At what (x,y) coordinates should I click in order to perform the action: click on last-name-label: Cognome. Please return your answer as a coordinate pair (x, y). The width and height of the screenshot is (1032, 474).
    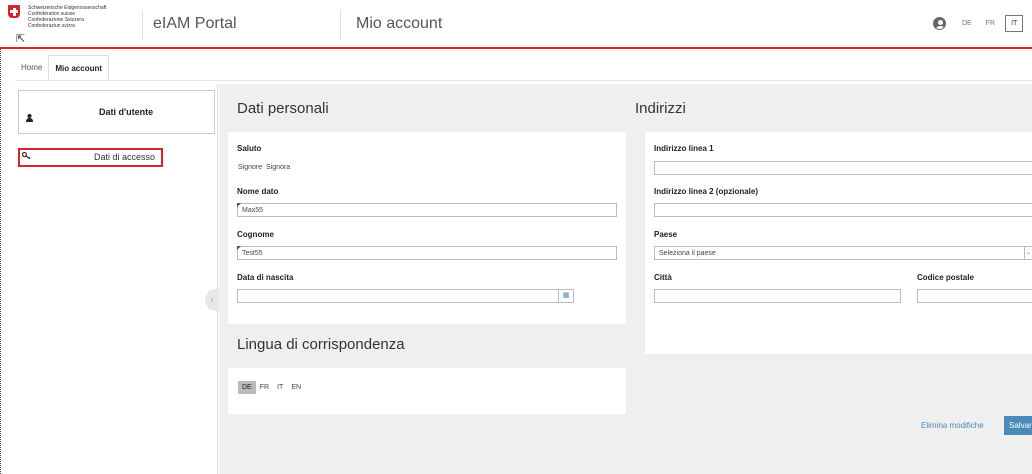
    Looking at the image, I should click on (255, 234).